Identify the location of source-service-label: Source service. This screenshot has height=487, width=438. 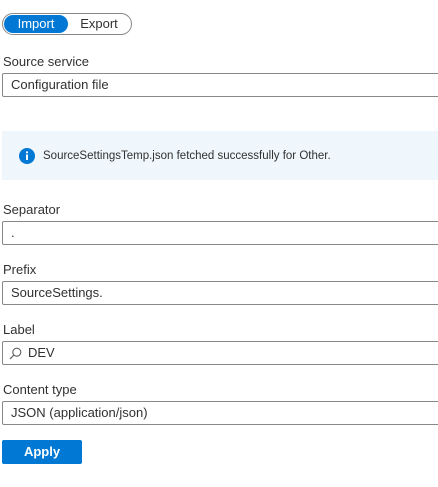
(46, 61).